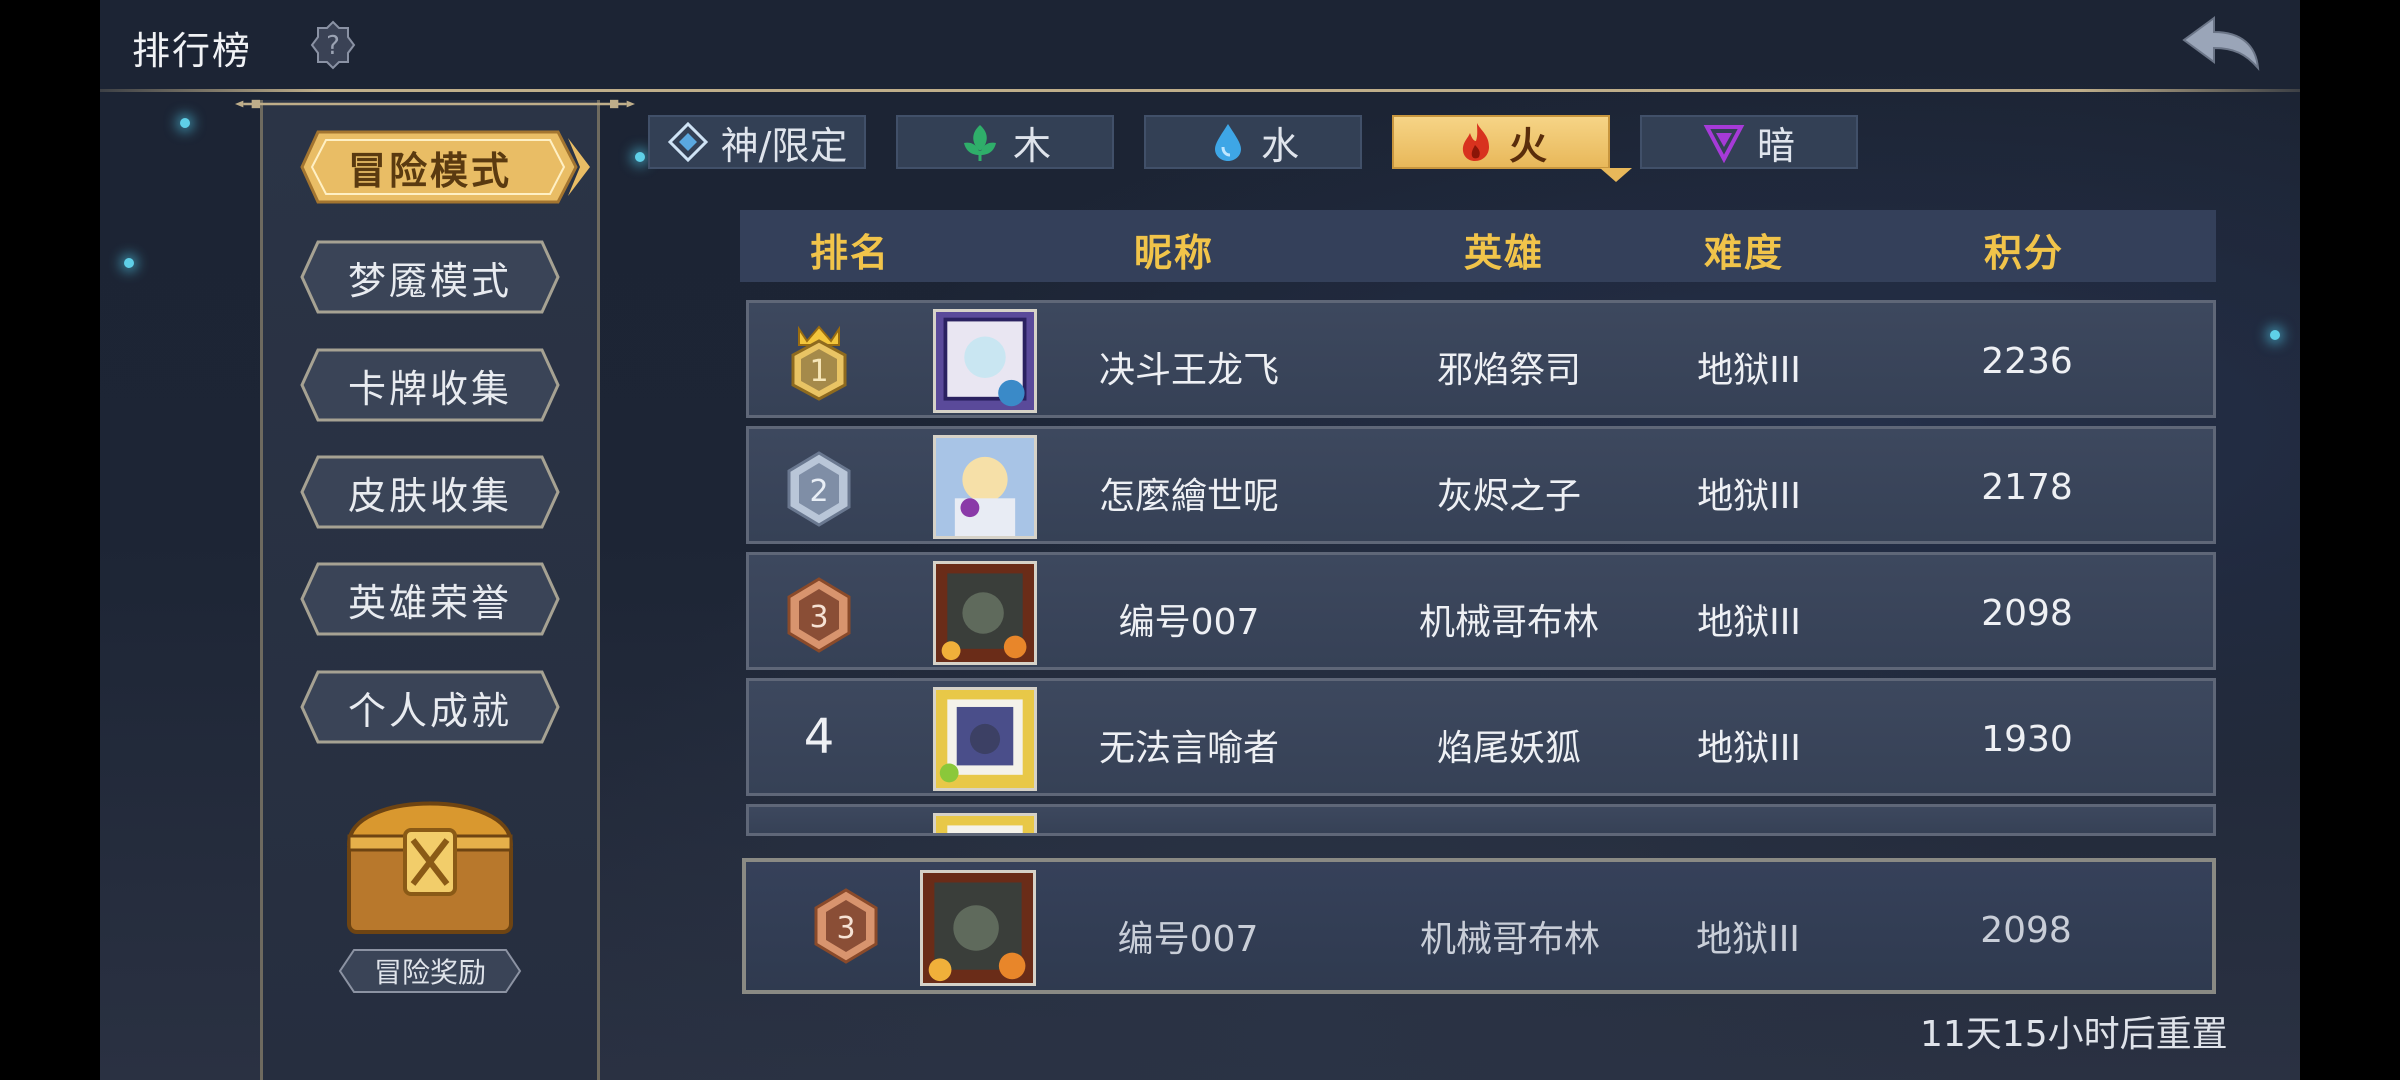  What do you see at coordinates (850, 253) in the screenshot?
I see `column-header-rank: 排名` at bounding box center [850, 253].